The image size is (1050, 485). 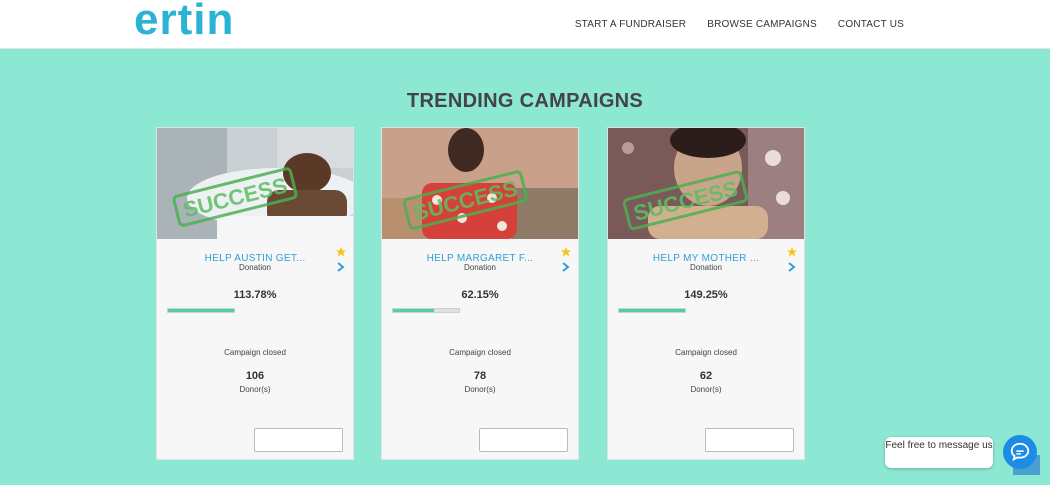 I want to click on nav-browse-campaigns: BROWSE CAMPAIGNS, so click(x=762, y=24).